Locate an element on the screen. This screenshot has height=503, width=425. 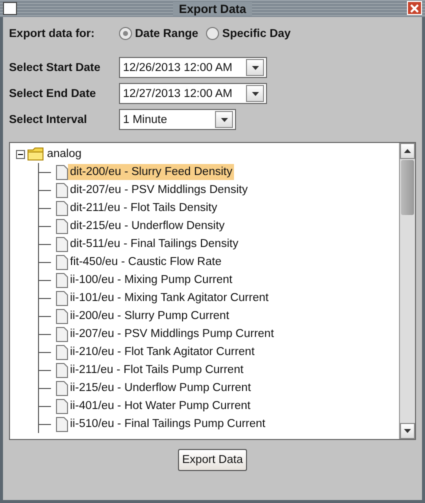
dropdown-field: 12/27/2013 12:00 AM is located at coordinates (193, 93).